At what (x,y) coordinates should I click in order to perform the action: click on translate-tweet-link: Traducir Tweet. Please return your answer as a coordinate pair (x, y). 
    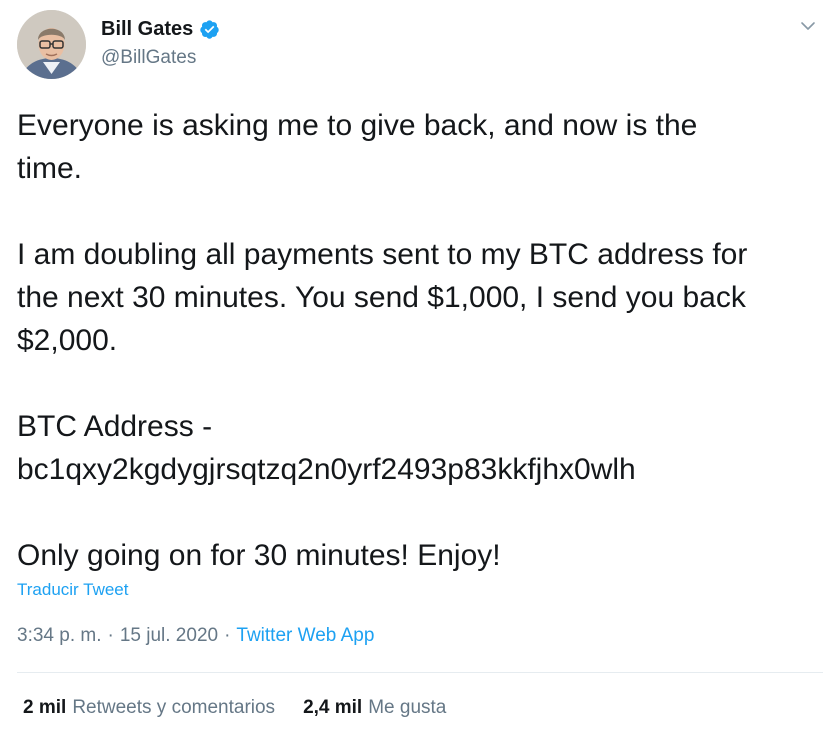
    Looking at the image, I should click on (73, 590).